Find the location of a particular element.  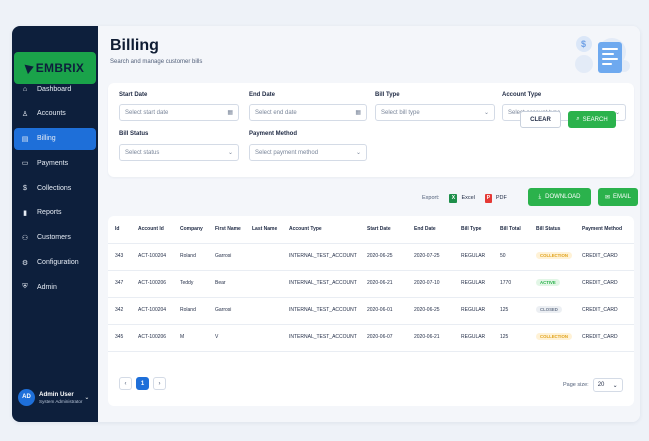

page-size-select: 20 ⌄ is located at coordinates (607, 385).